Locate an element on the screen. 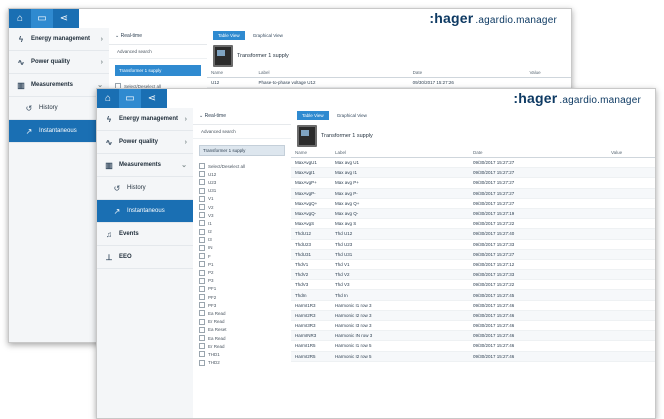  channel-checkbox: V1 is located at coordinates (242, 199).